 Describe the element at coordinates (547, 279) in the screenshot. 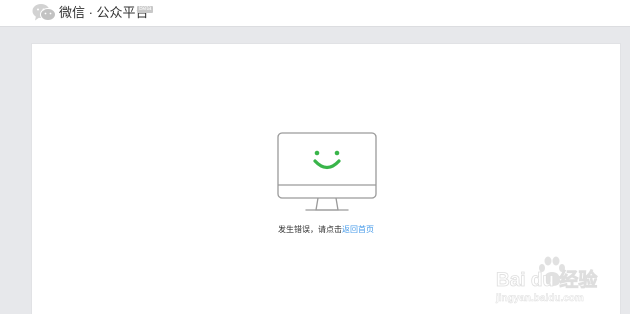

I see `watermark-line1: Bai du 经验` at that location.